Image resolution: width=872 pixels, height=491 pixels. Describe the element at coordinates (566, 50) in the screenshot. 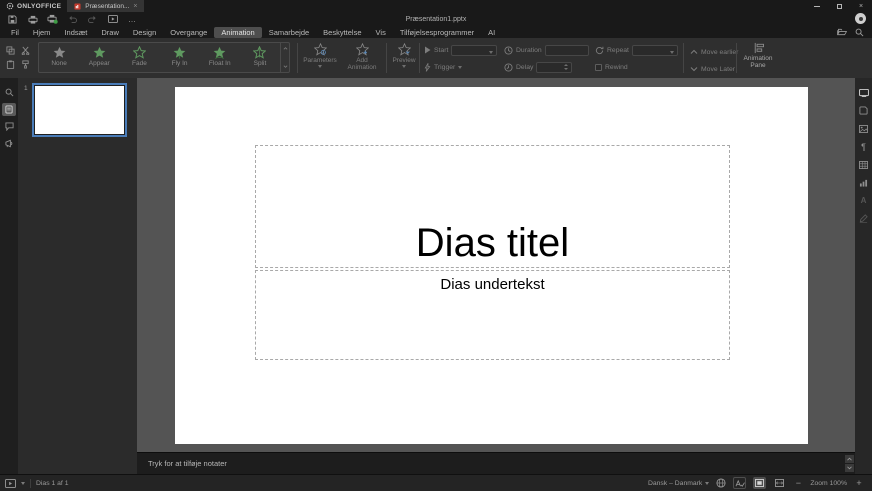

I see `duration-input` at that location.